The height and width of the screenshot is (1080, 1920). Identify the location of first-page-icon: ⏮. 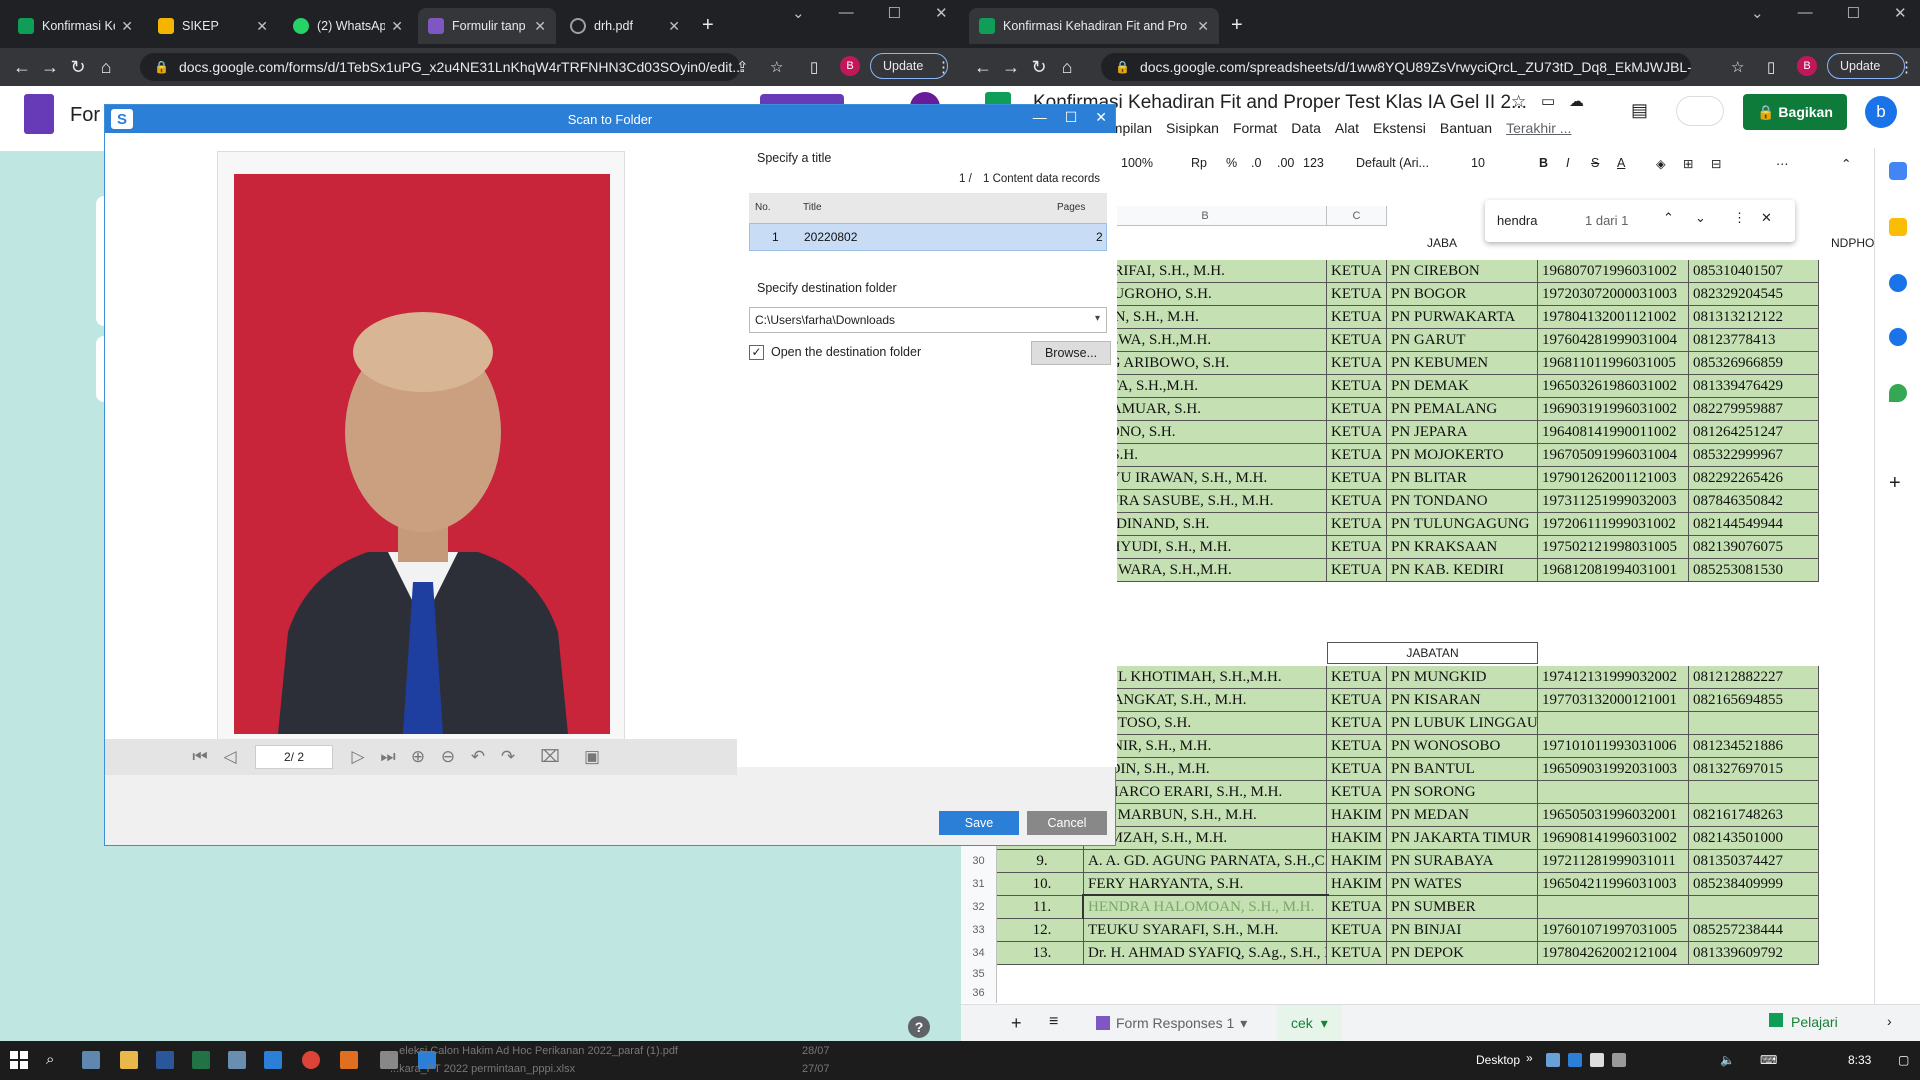
(200, 757).